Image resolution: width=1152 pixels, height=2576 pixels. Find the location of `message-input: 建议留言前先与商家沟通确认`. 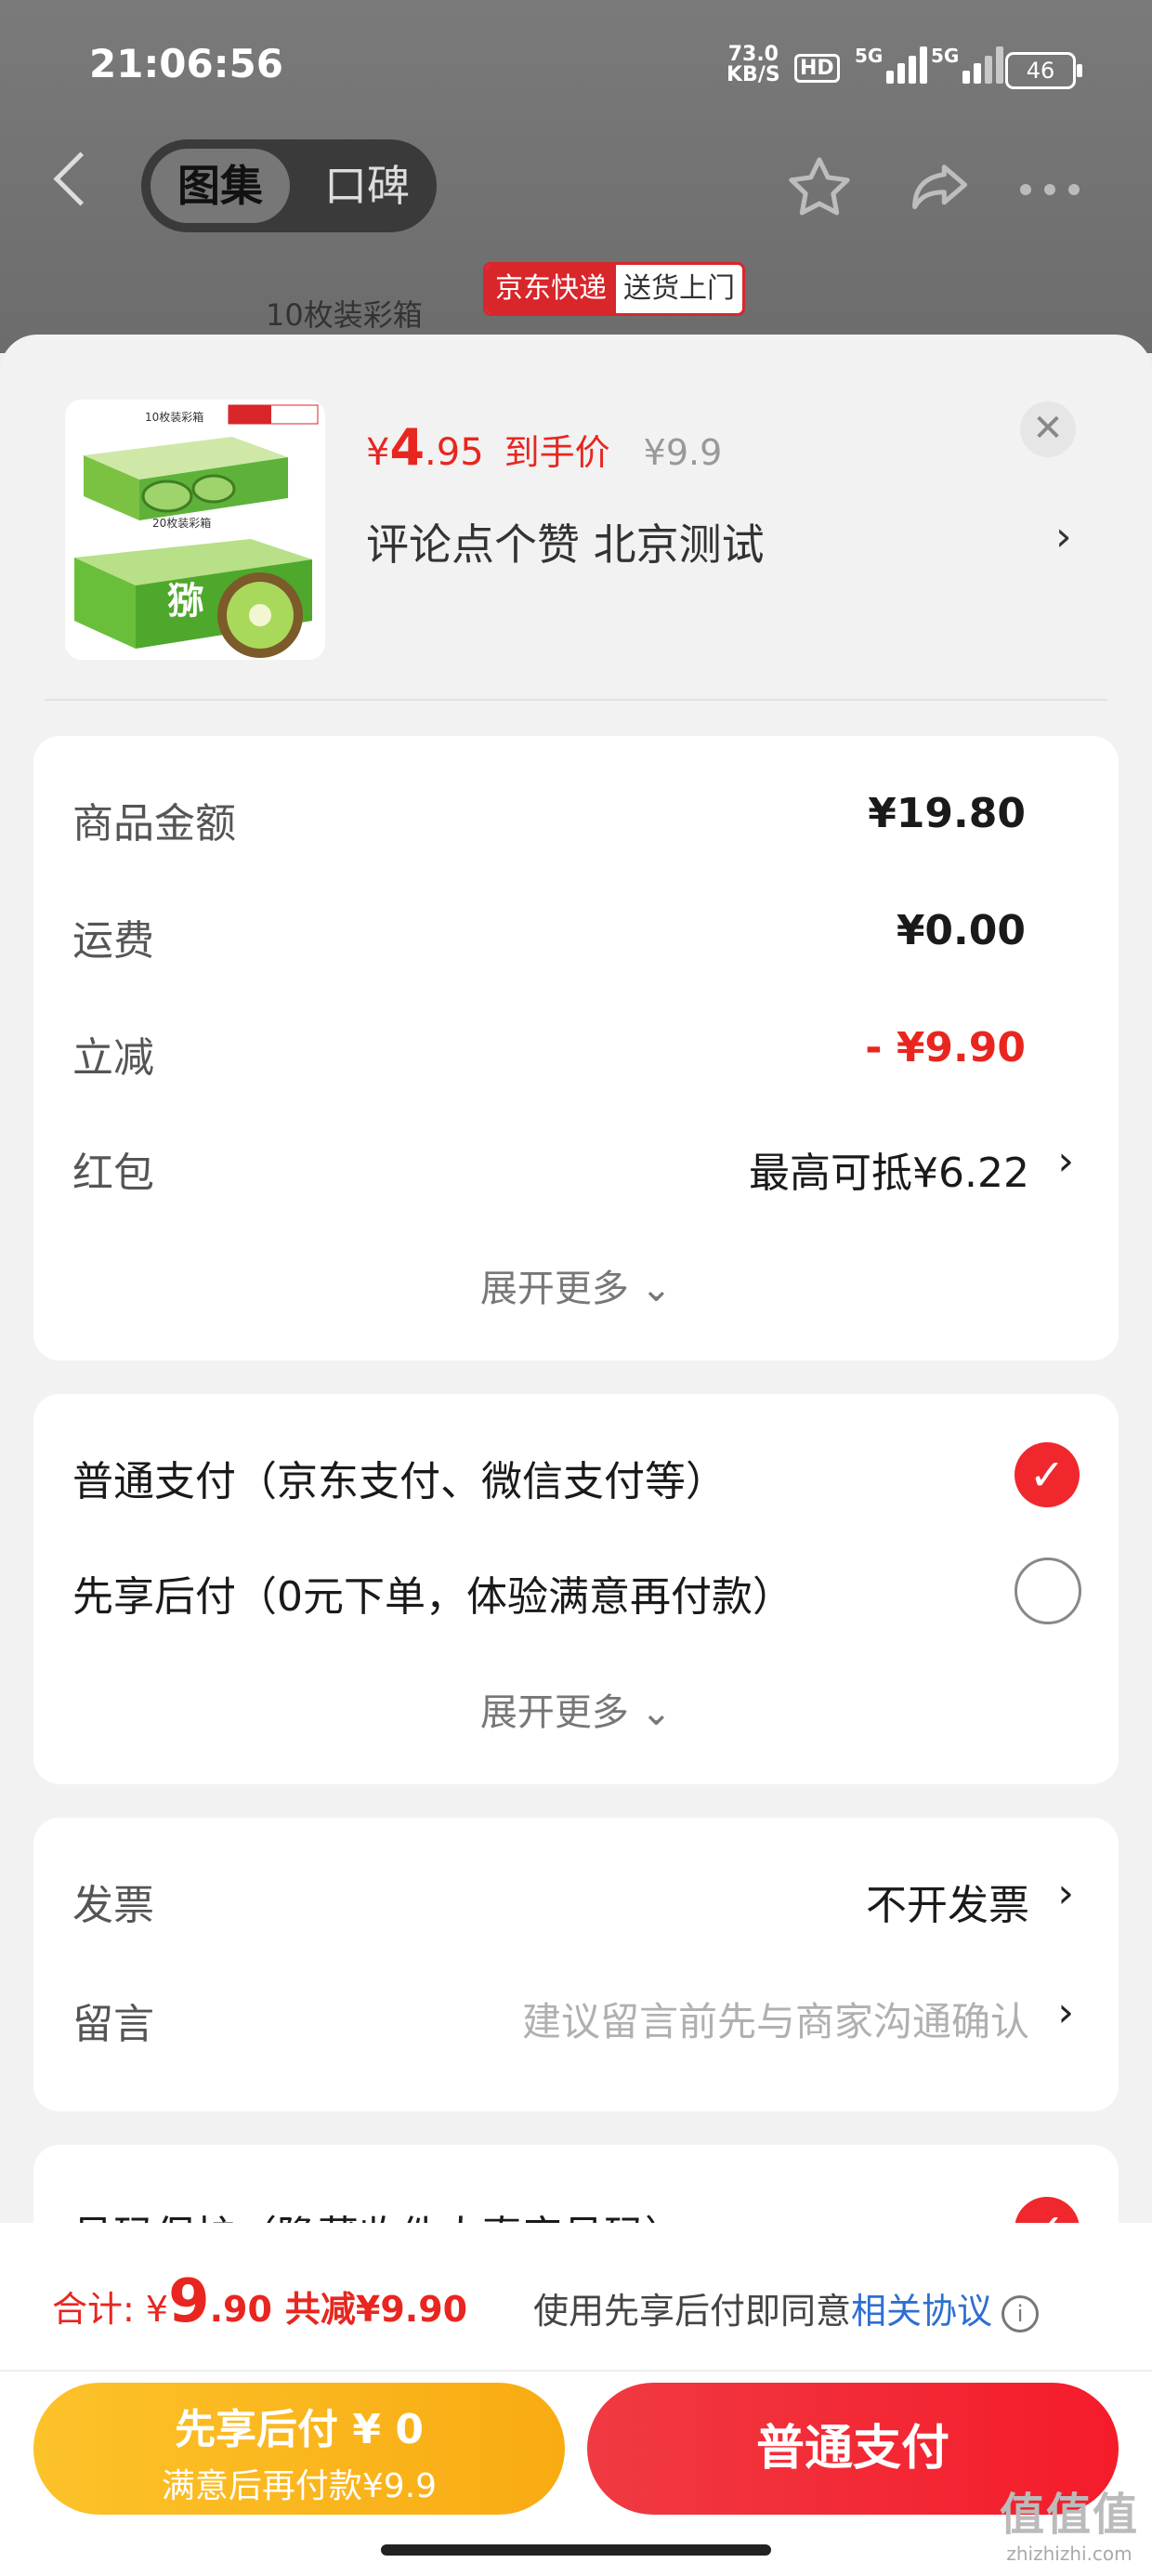

message-input: 建议留言前先与商家沟通确认 is located at coordinates (775, 2019).